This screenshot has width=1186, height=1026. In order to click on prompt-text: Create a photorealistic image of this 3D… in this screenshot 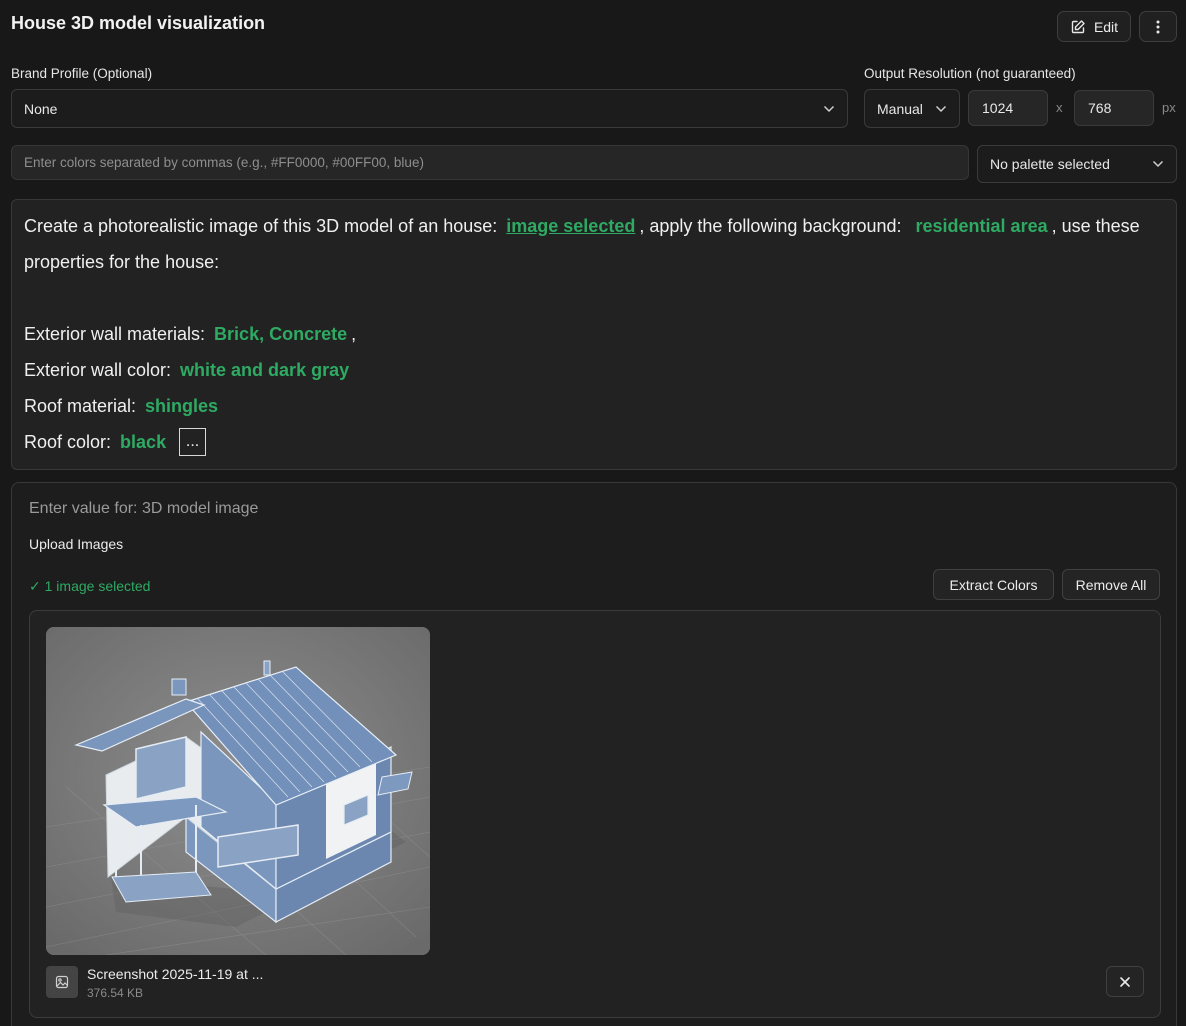, I will do `click(261, 225)`.